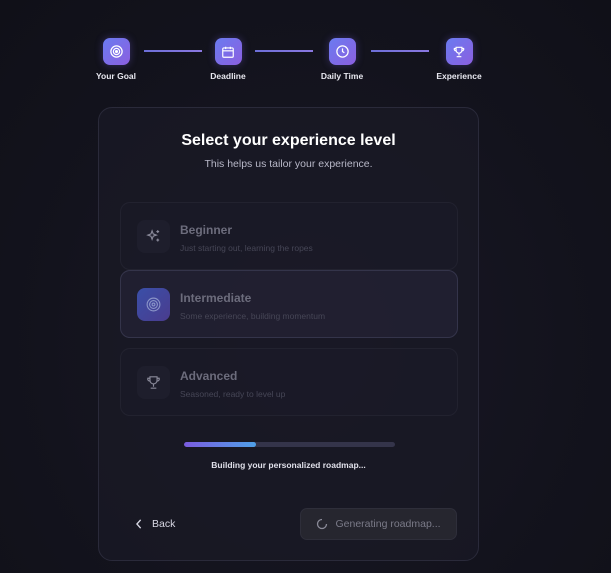 This screenshot has width=611, height=573. I want to click on step-label: Experience, so click(459, 76).